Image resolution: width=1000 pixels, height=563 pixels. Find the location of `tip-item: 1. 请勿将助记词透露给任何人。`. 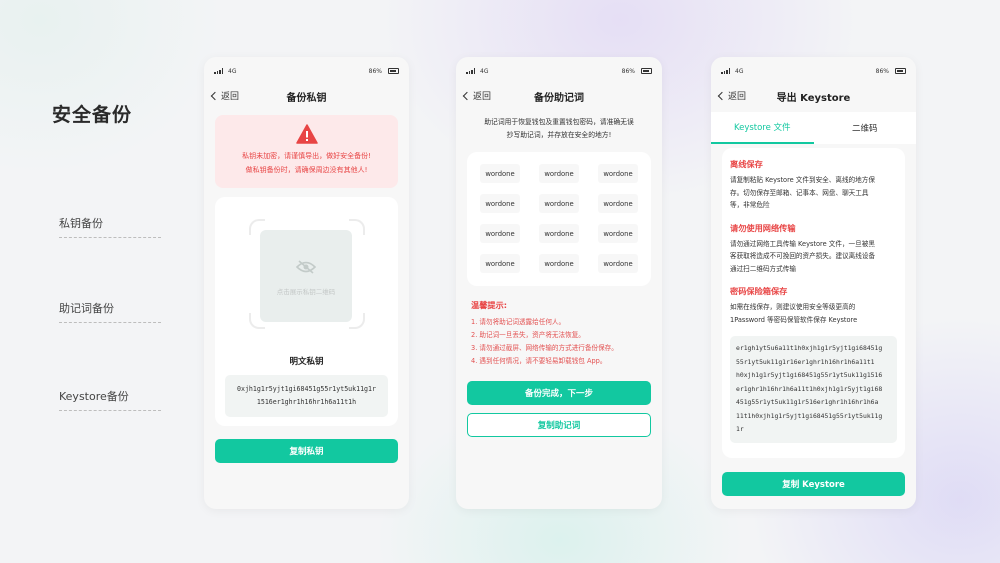

tip-item: 1. 请勿将助记词透露给任何人。 is located at coordinates (518, 322).